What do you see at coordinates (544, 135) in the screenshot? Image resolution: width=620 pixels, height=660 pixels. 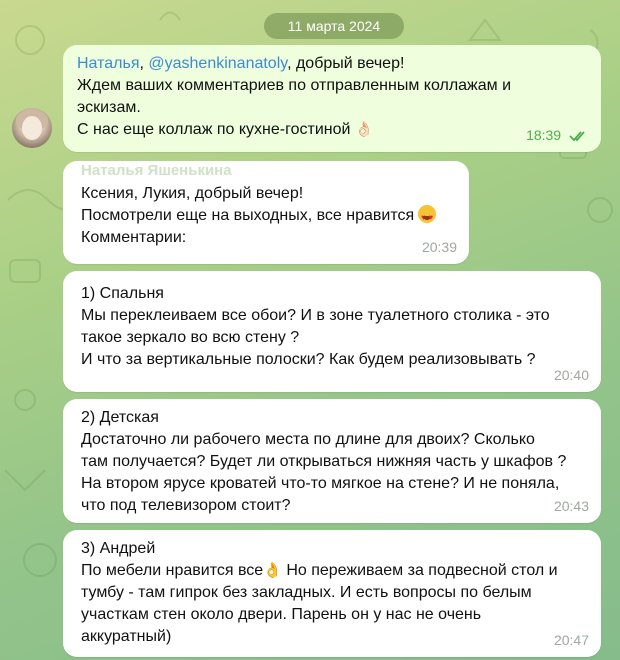 I see `message-time: 18:39` at bounding box center [544, 135].